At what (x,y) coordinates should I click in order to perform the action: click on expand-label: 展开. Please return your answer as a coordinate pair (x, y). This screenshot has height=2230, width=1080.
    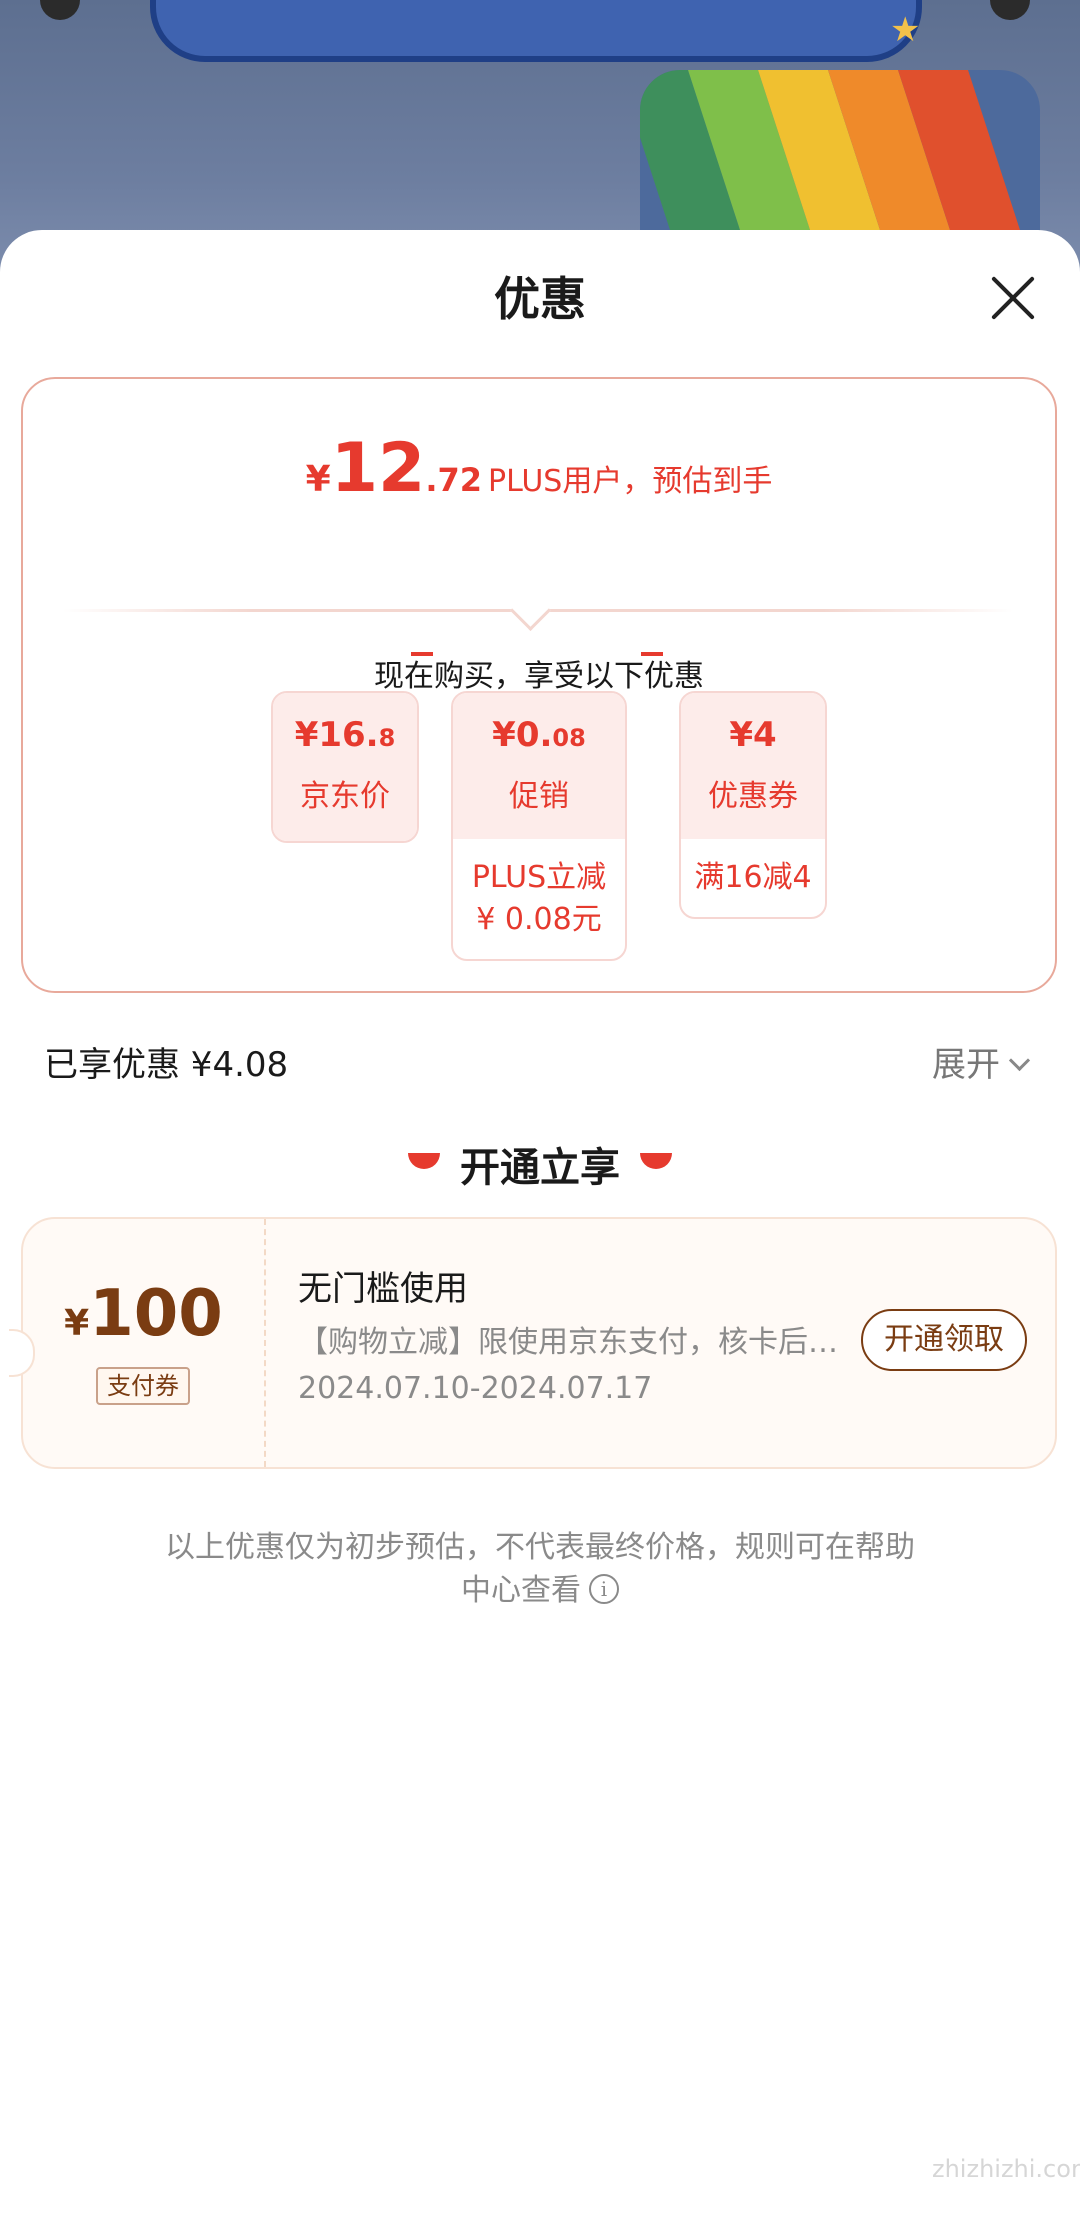
    Looking at the image, I should click on (966, 1065).